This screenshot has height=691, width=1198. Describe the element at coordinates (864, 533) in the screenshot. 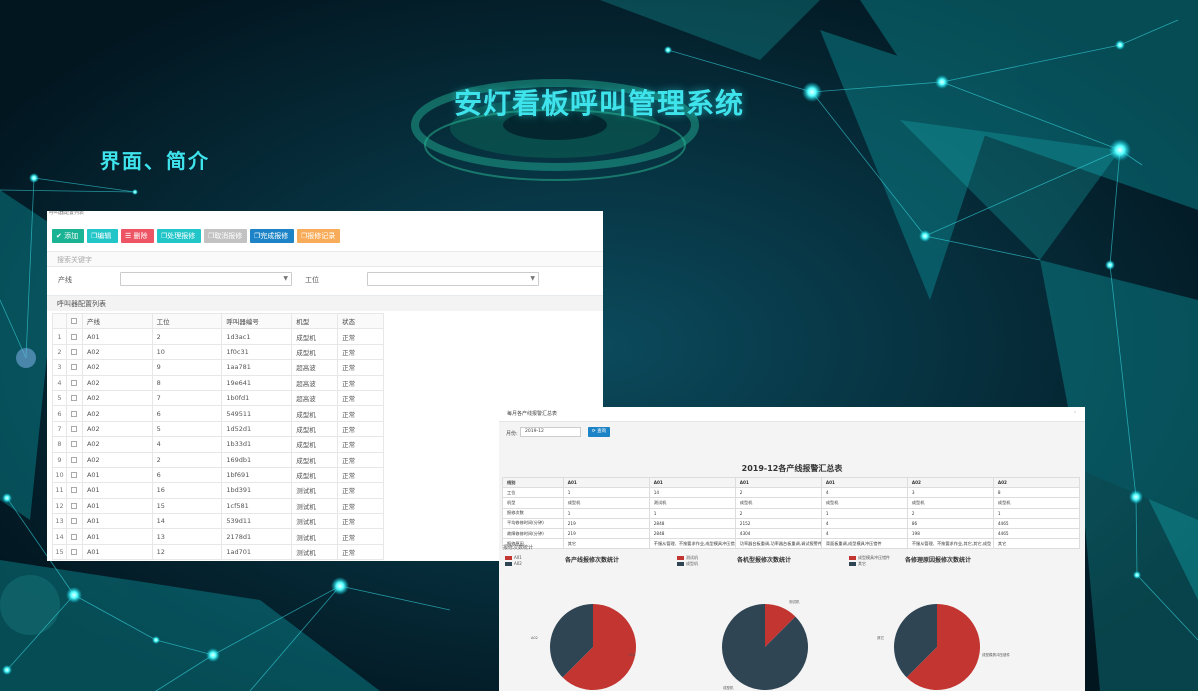

I see `report-cell: 4` at that location.